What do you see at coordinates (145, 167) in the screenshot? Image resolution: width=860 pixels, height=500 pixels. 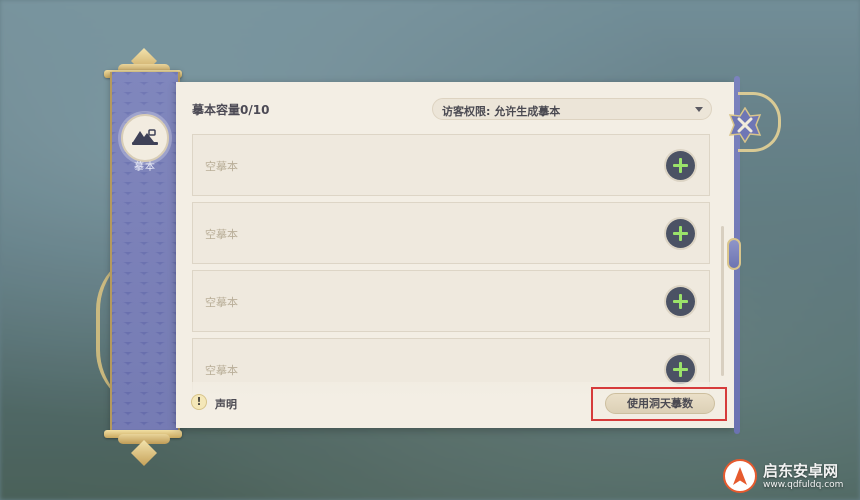 I see `sidebar-tab-label: 摹本` at bounding box center [145, 167].